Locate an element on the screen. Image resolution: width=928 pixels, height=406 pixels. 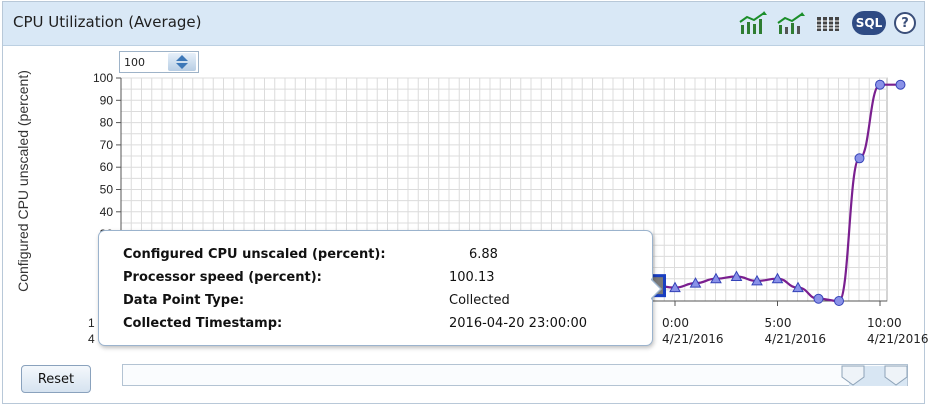
reset-button: Reset is located at coordinates (56, 379).